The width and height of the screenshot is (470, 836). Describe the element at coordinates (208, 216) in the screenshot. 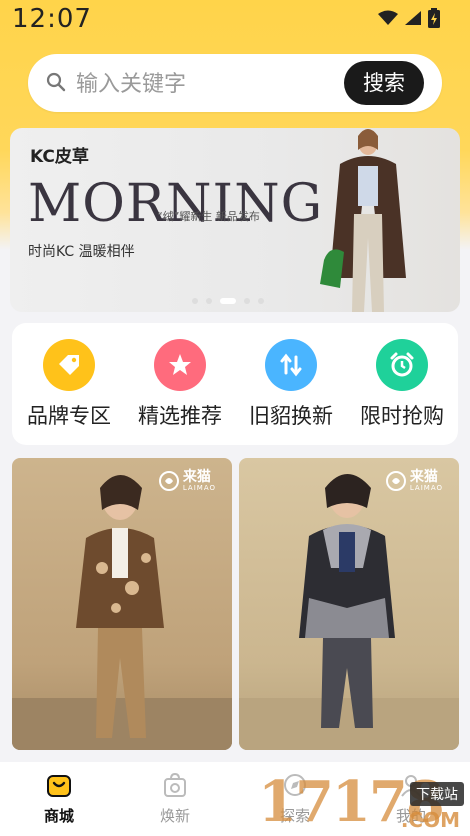

I see `banner-subline: “绒”耀新生 新品发布` at that location.